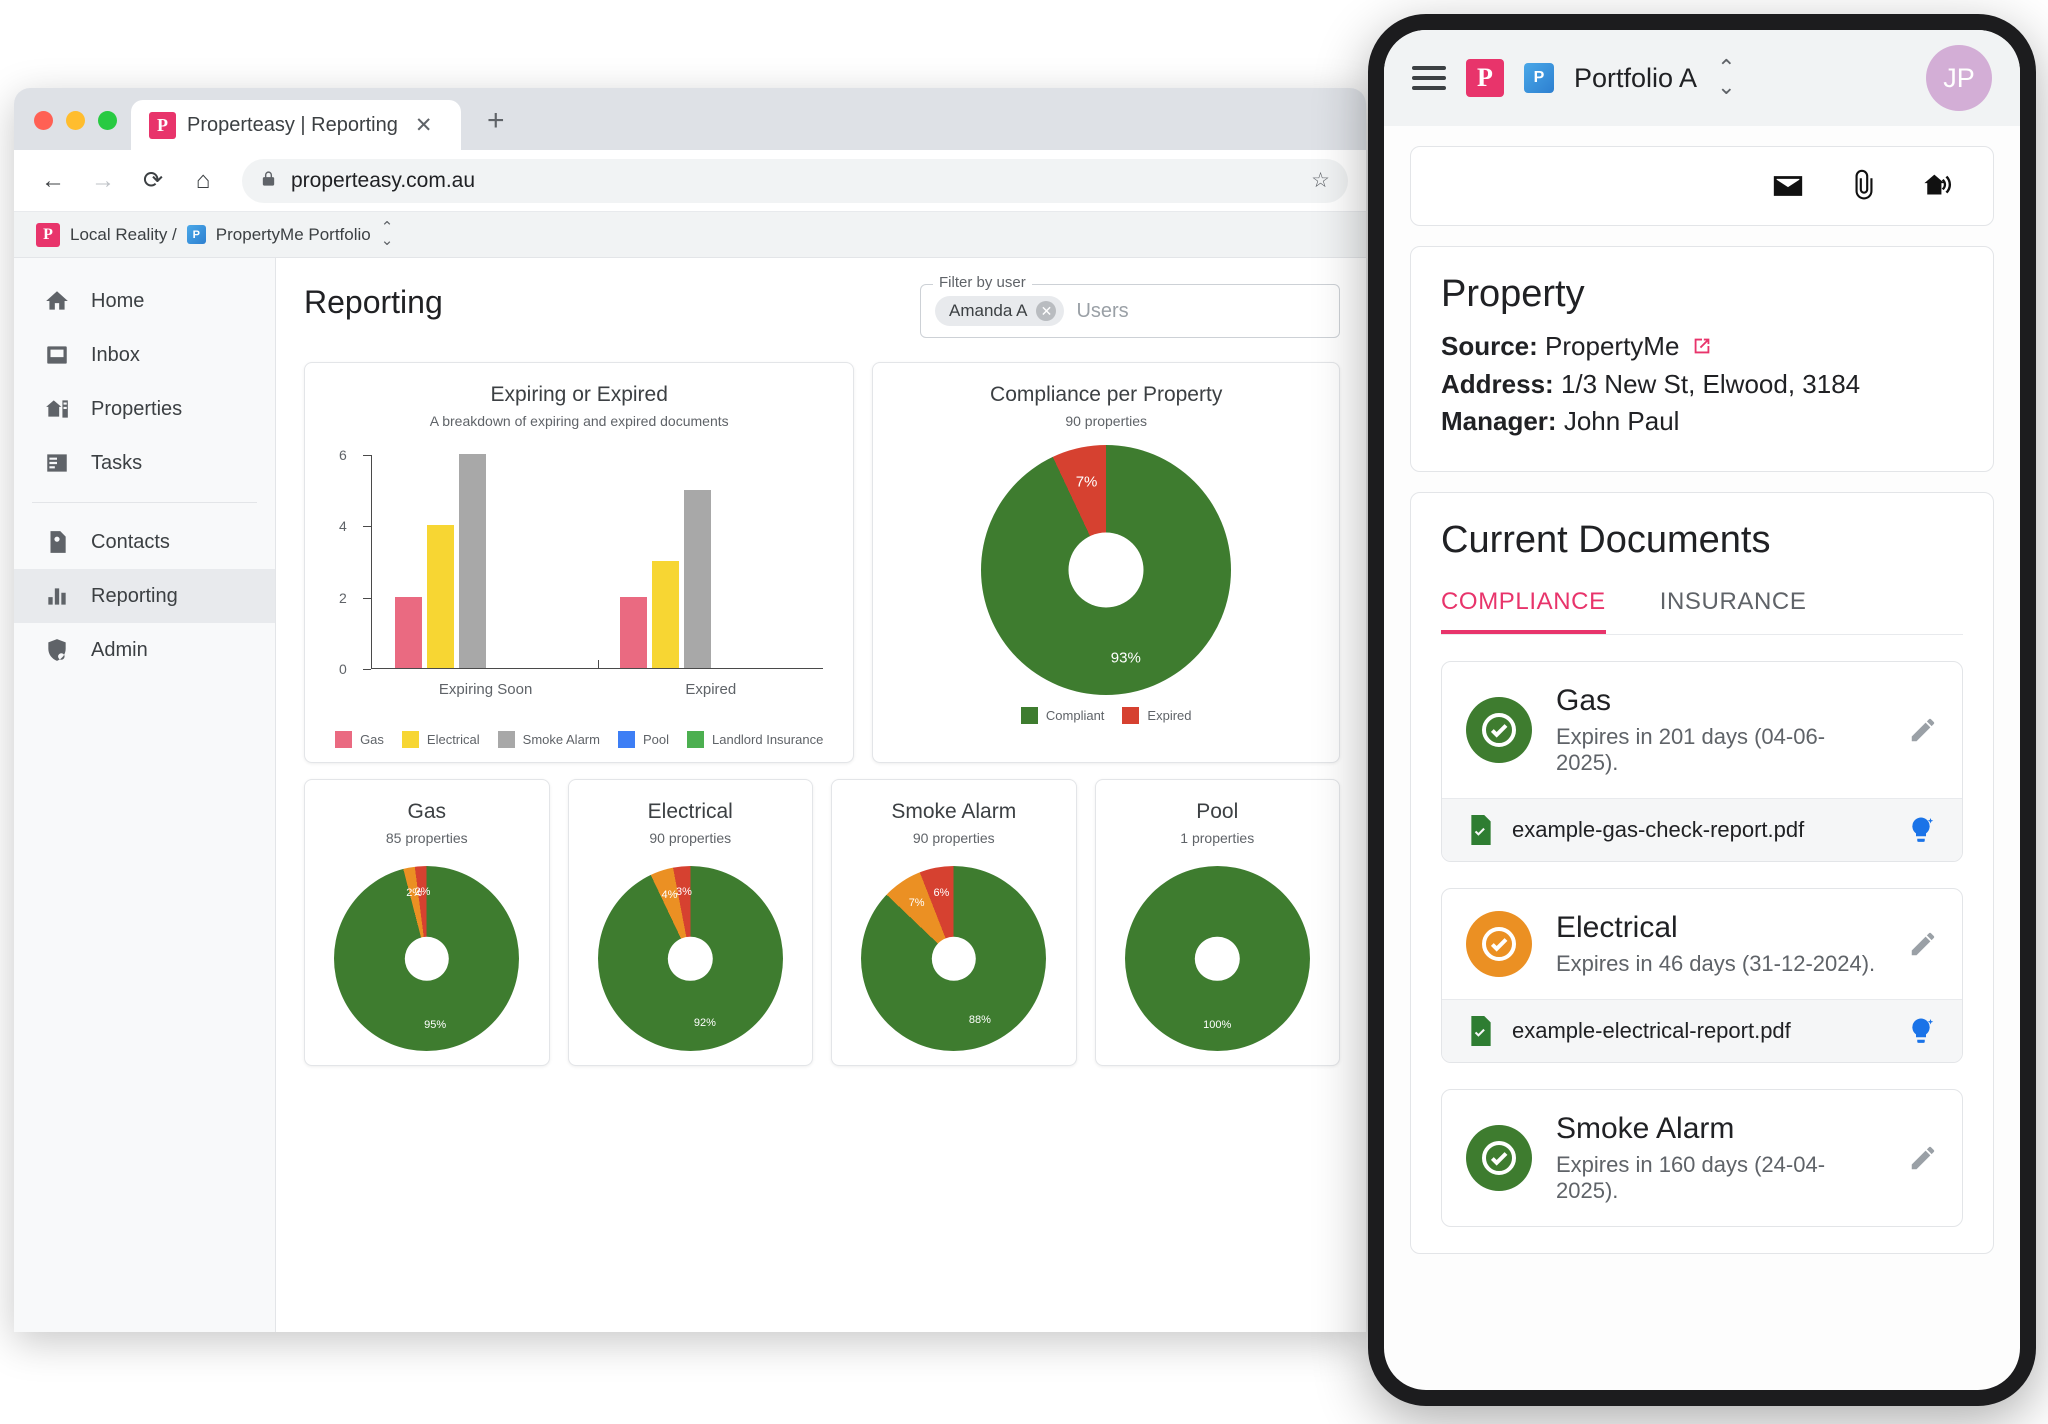  I want to click on minimize-window-button, so click(75, 120).